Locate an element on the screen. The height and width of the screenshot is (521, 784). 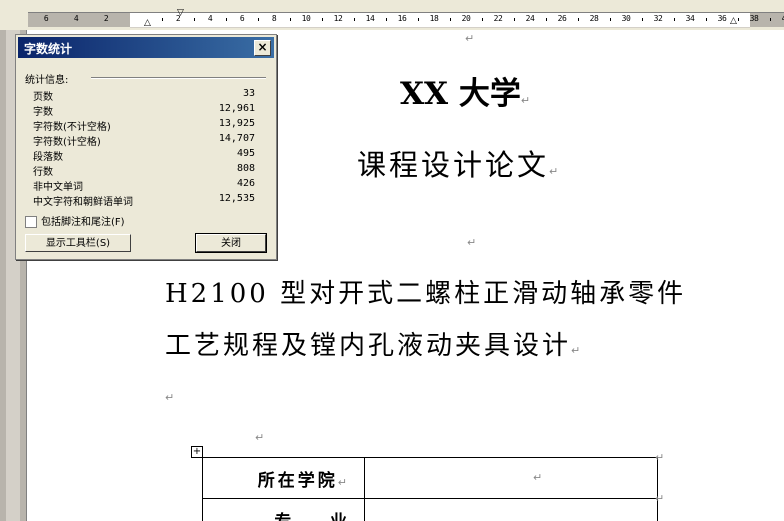
ruler-number: 30 is located at coordinates (626, 18).